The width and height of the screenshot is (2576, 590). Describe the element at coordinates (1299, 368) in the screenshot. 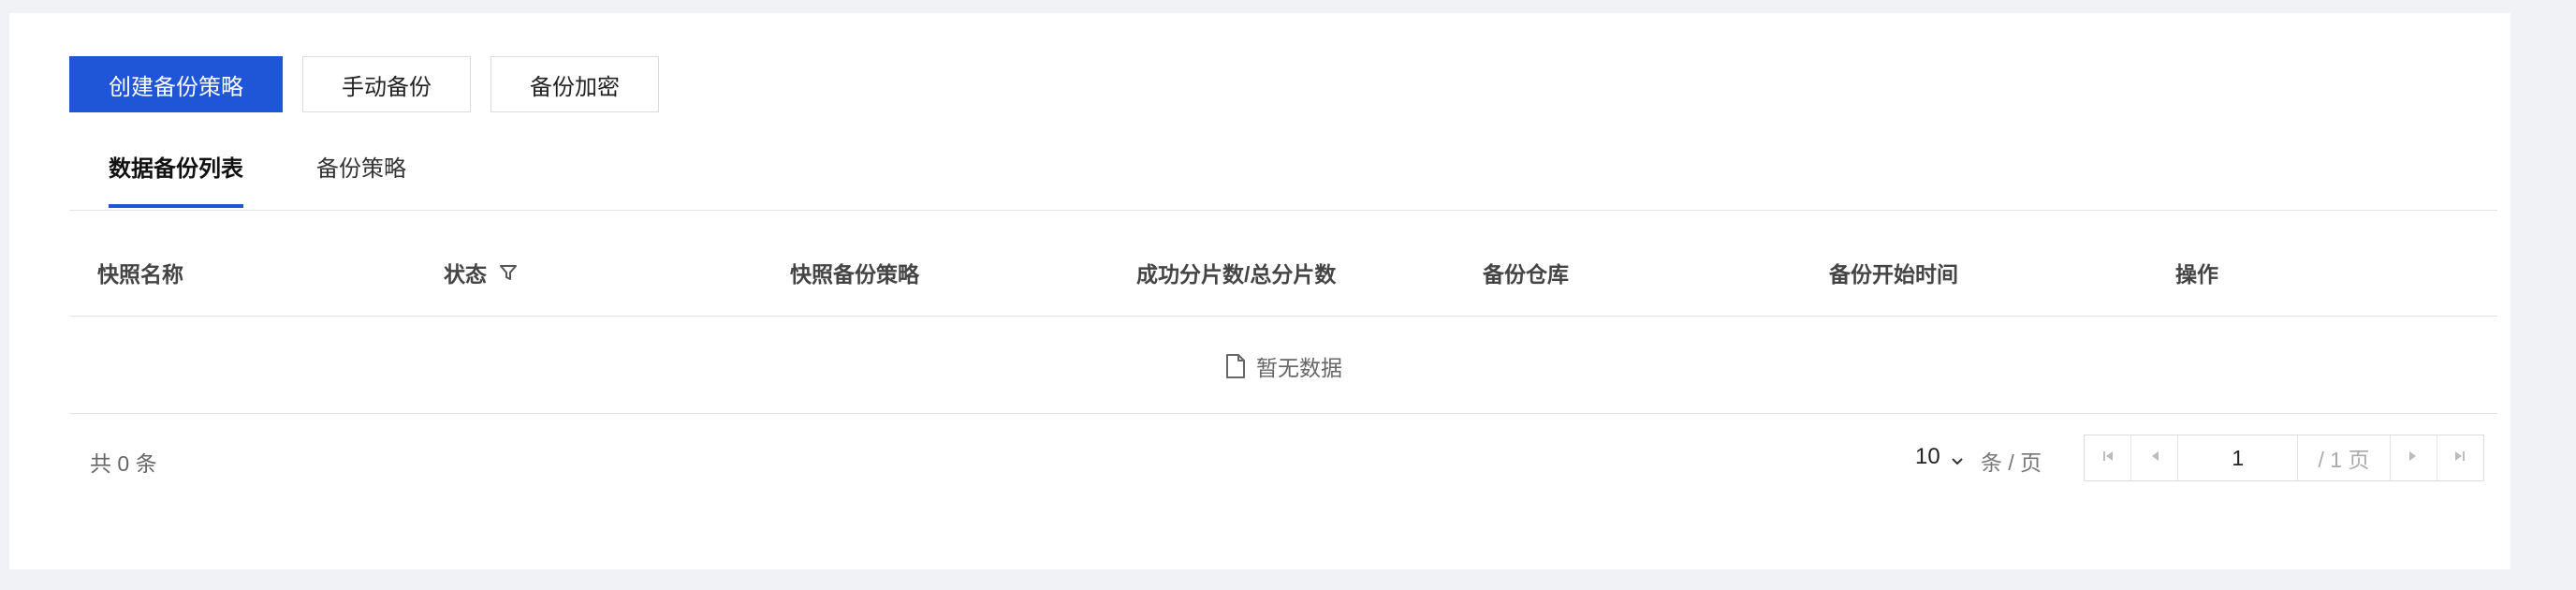

I see `empty-text: 暂无数据` at that location.